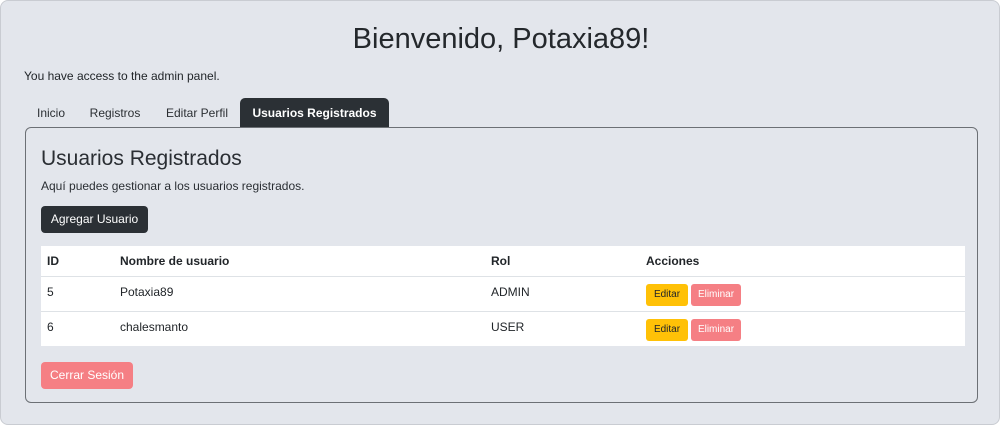 The image size is (1000, 425). What do you see at coordinates (94, 219) in the screenshot?
I see `add-user-button: Agregar Usuario` at bounding box center [94, 219].